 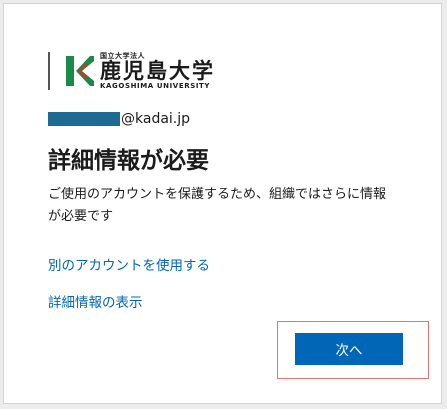 I want to click on logo-text: 国立大学法人 鹿児島大学 KAGOSHIMA UNIVERSITY, so click(x=157, y=71).